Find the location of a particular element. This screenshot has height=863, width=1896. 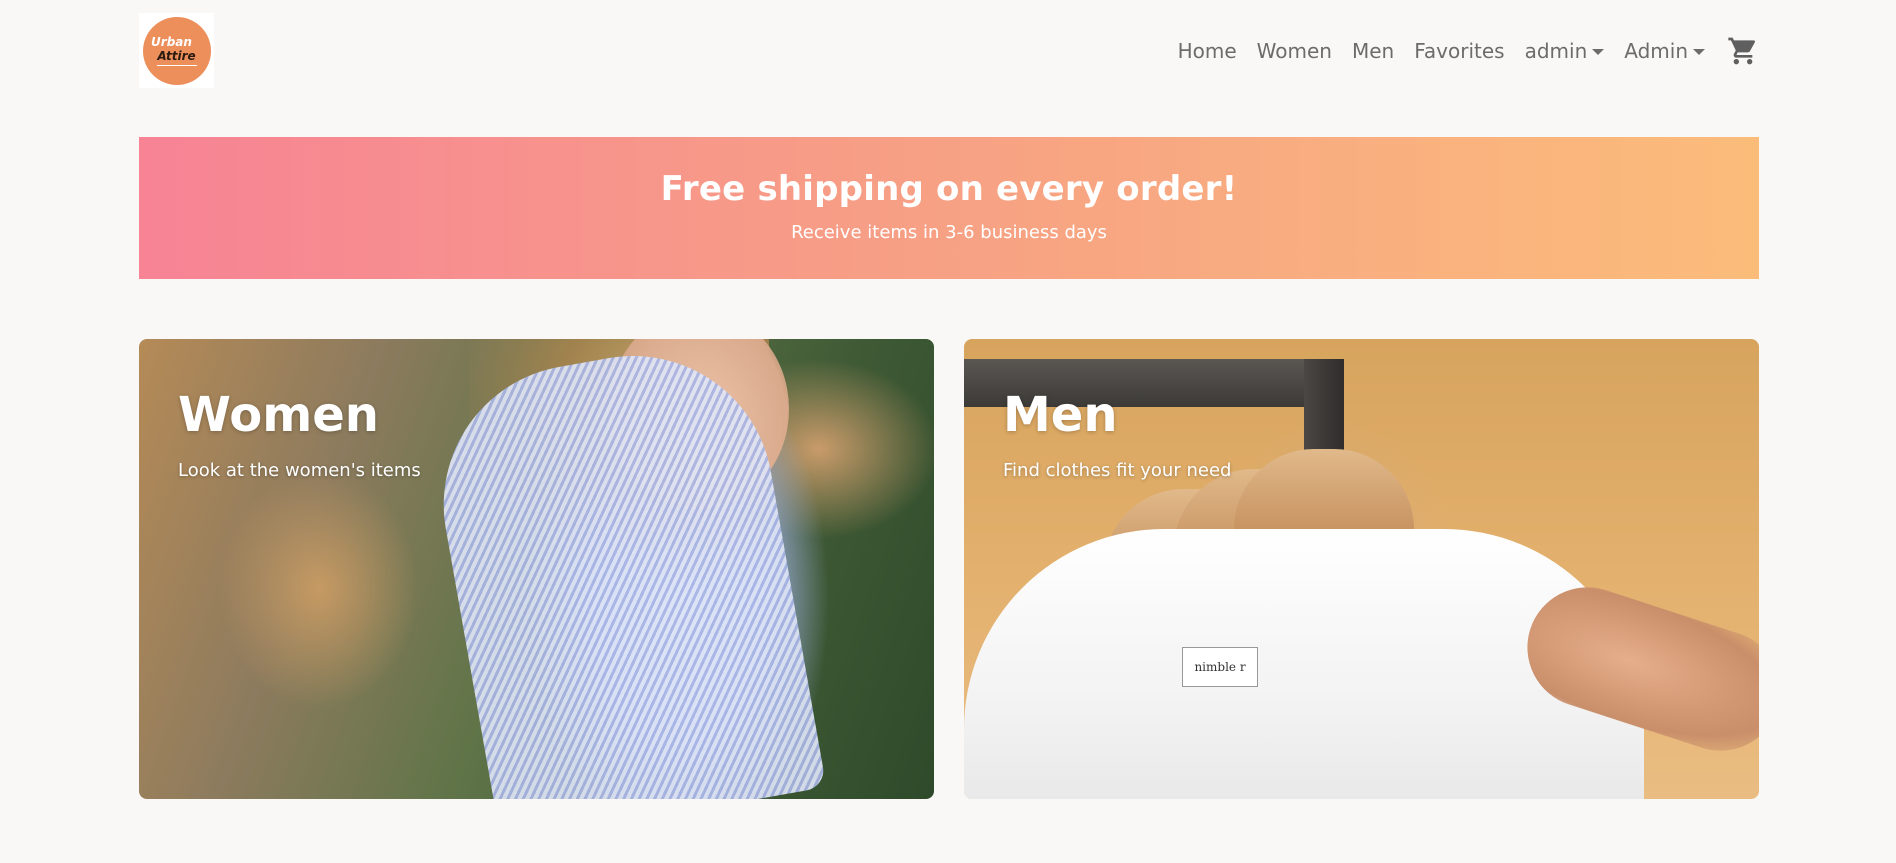

logo-badge: Urban Attire is located at coordinates (176, 50).